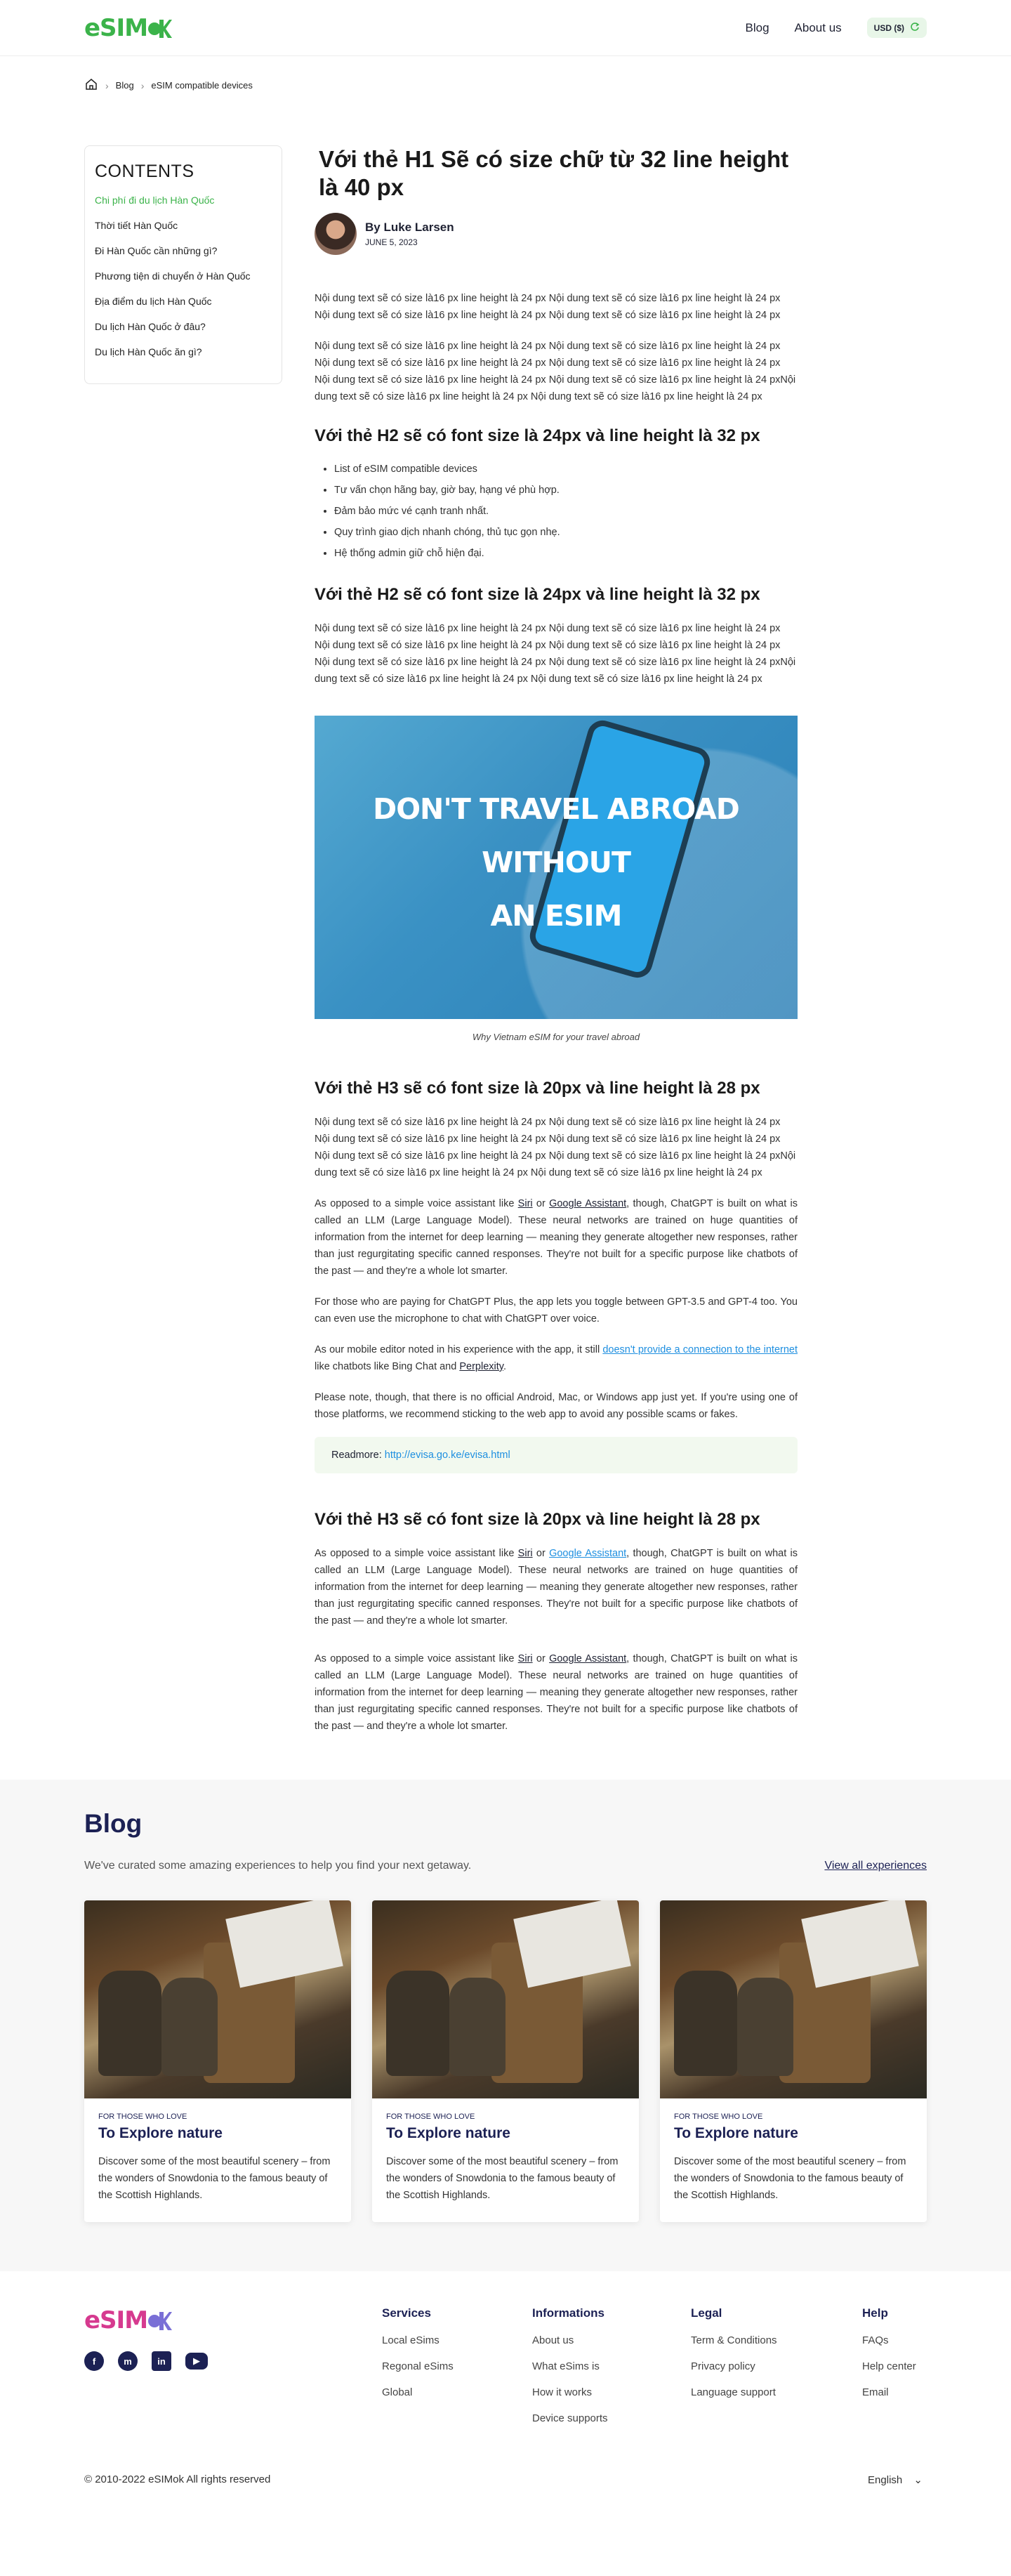 This screenshot has height=2576, width=1011. I want to click on footer-column-title: Help, so click(875, 2313).